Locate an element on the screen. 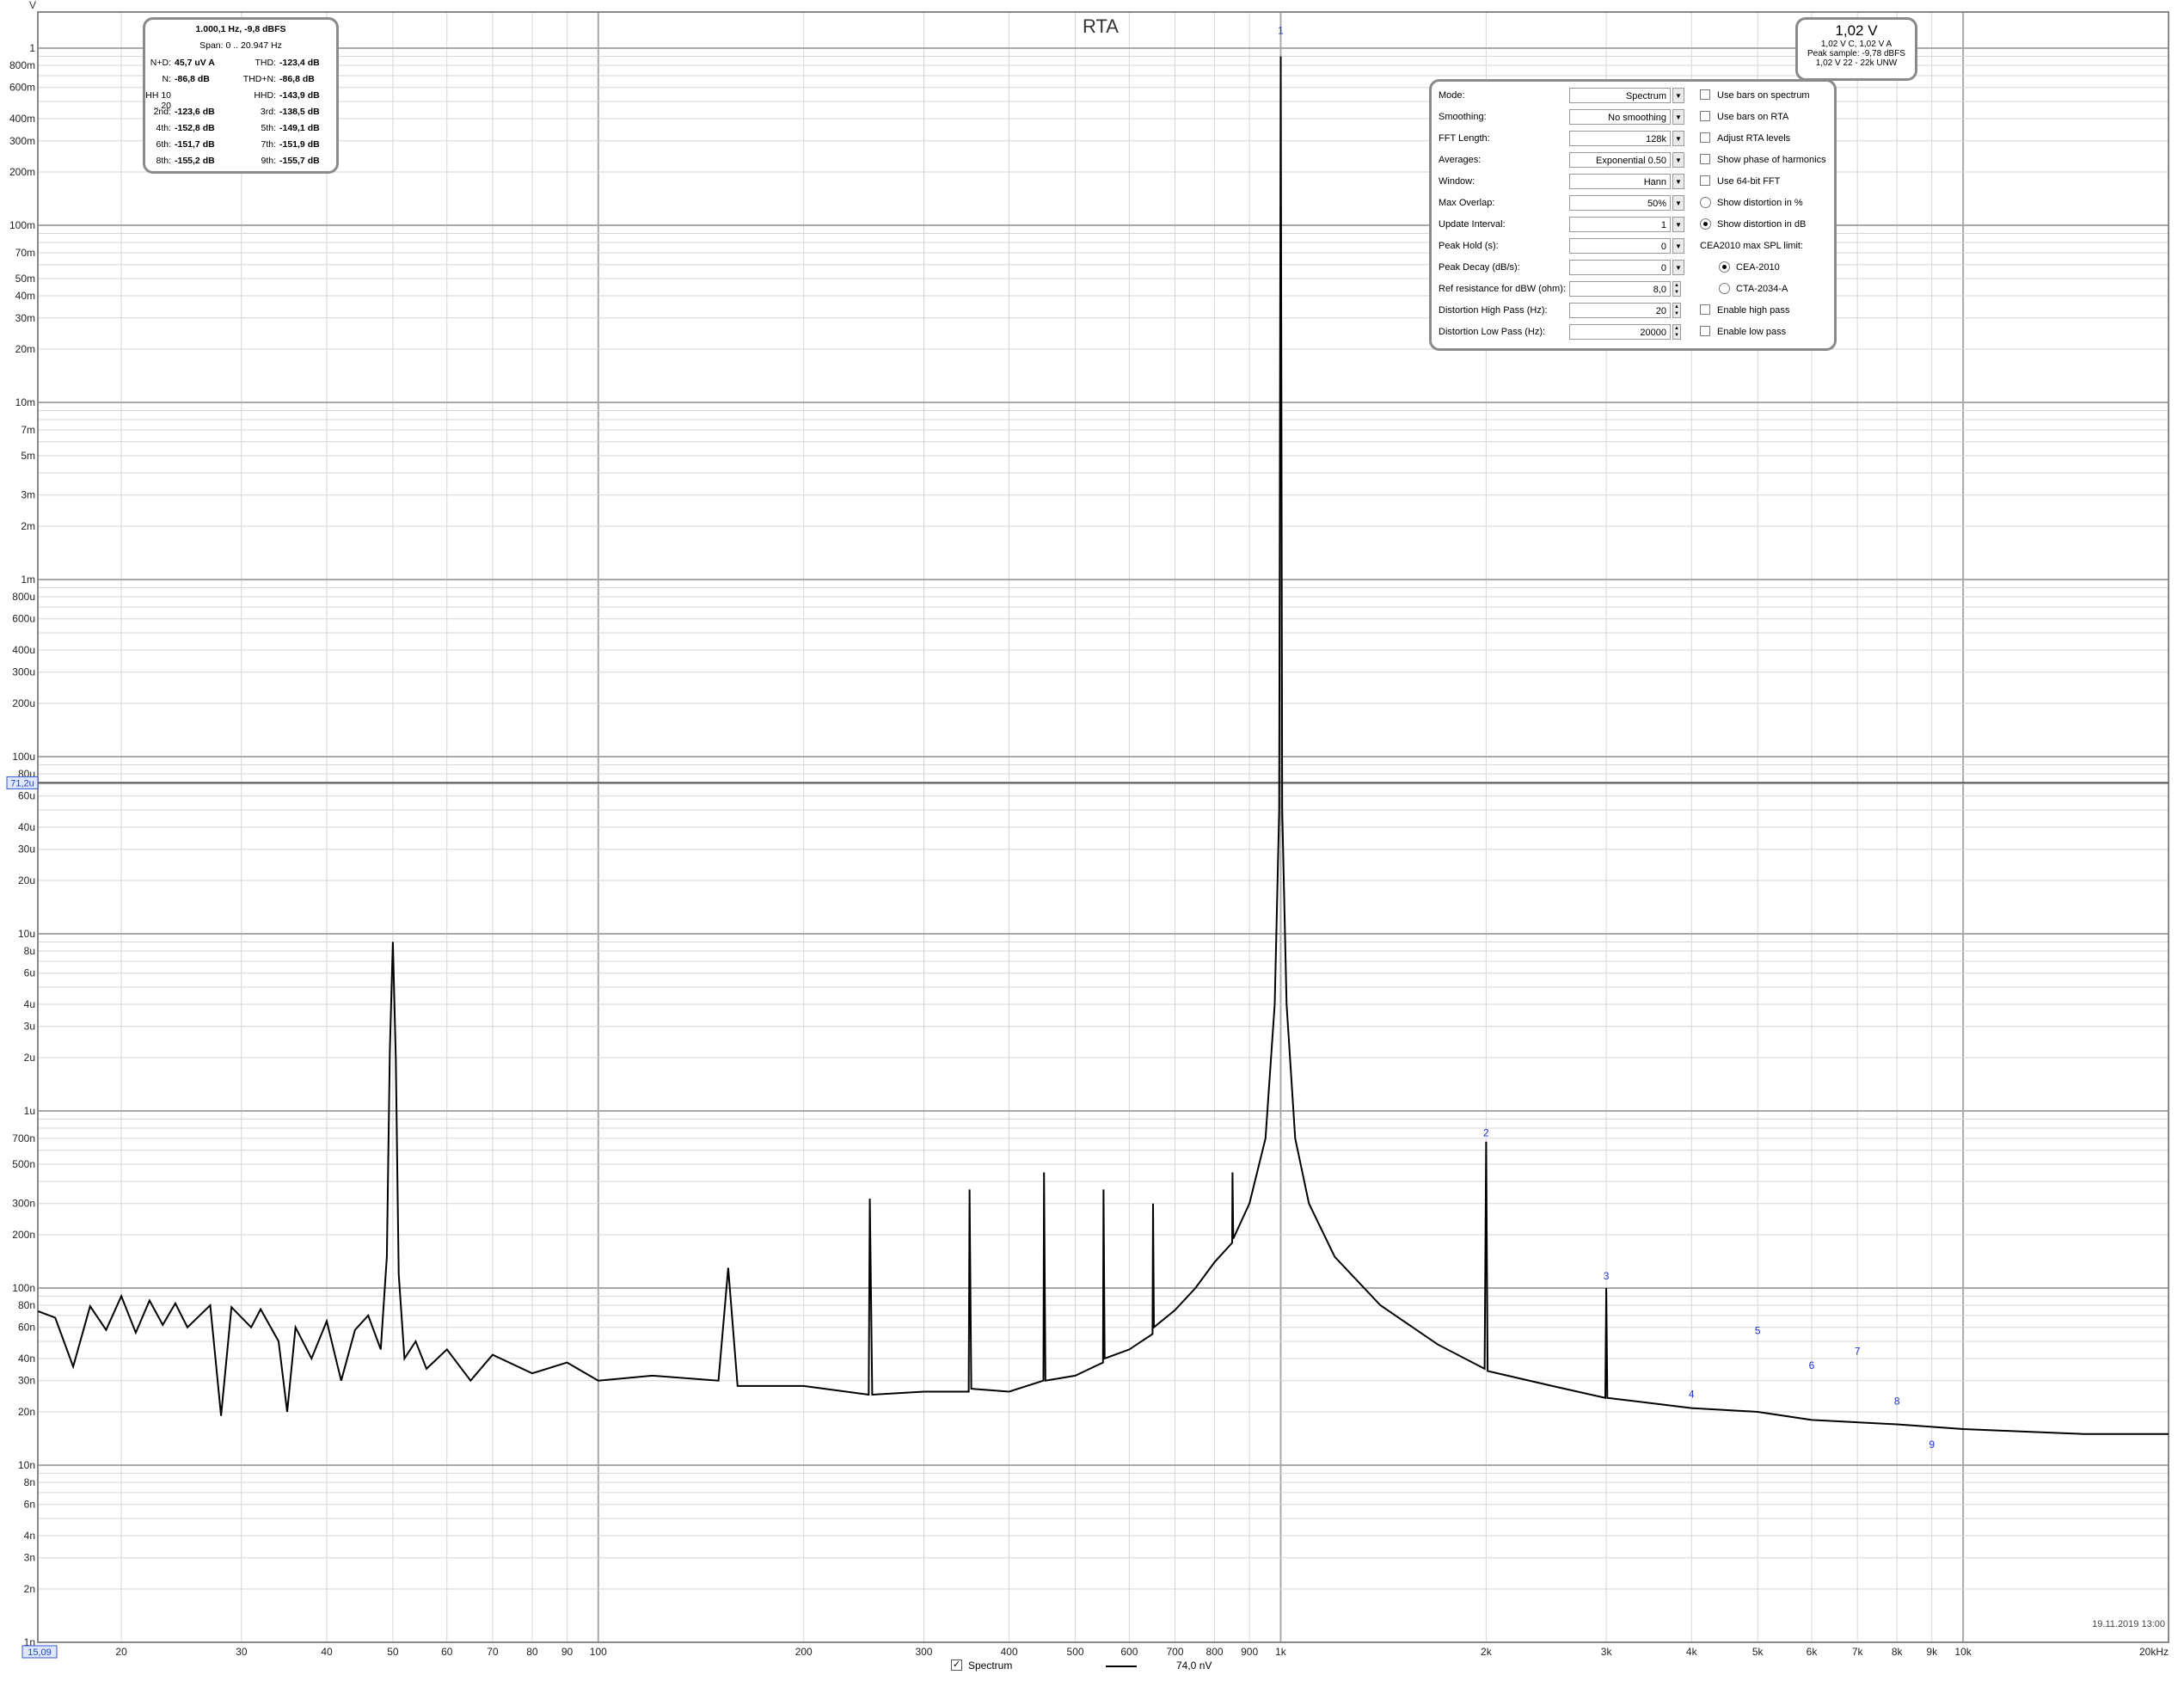 This screenshot has width=2184, height=1681. level-main: 1,02 V is located at coordinates (1856, 30).